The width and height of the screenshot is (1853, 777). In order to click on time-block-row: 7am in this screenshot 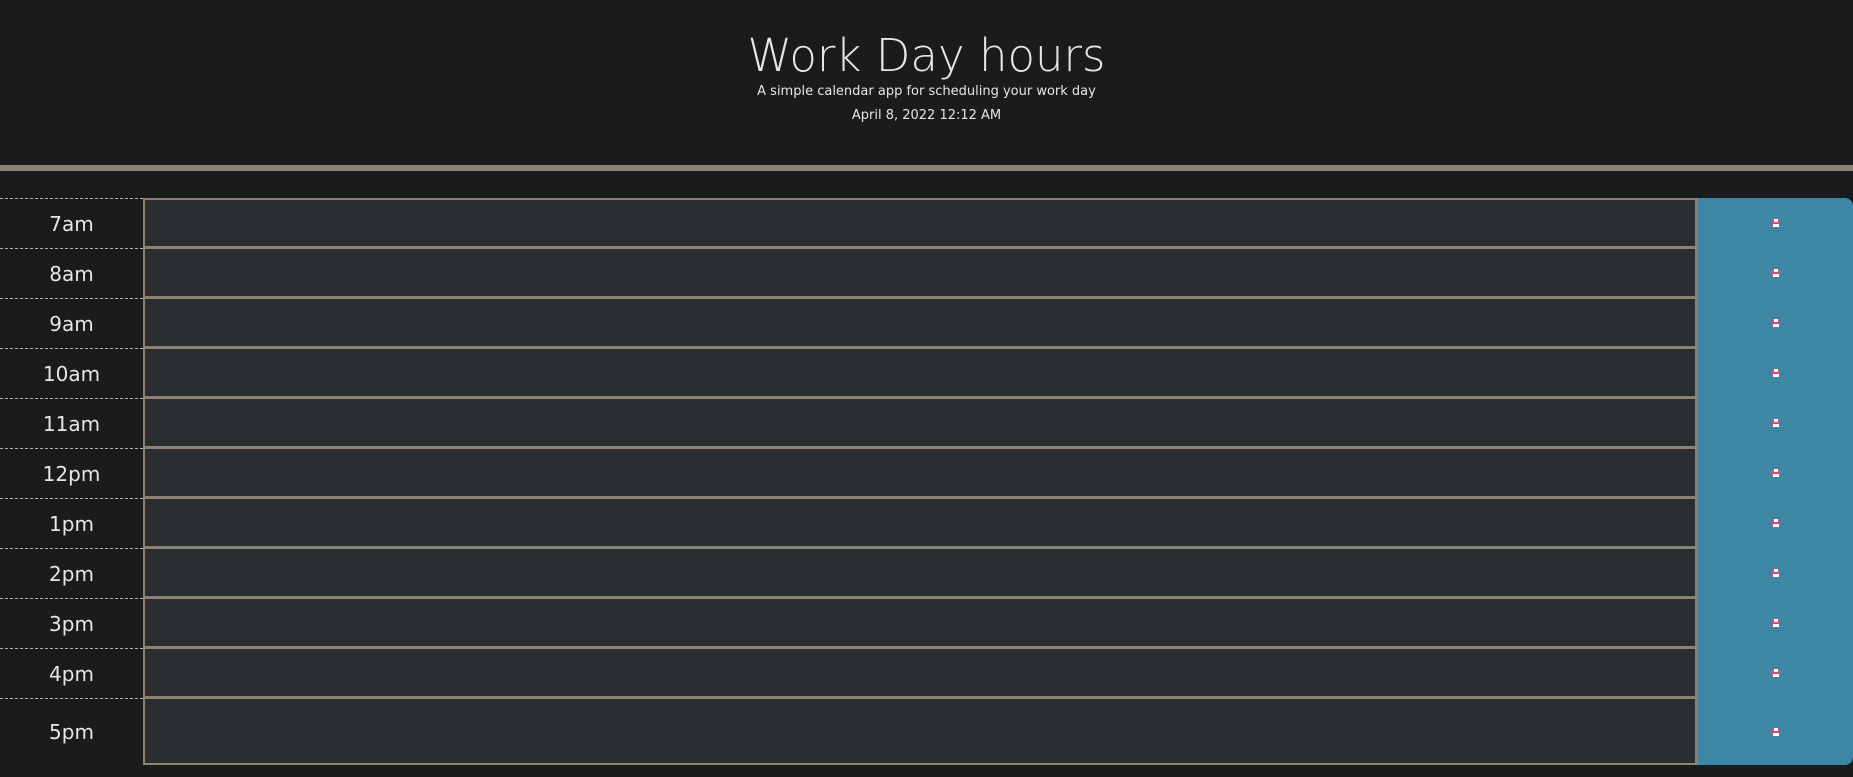, I will do `click(926, 223)`.